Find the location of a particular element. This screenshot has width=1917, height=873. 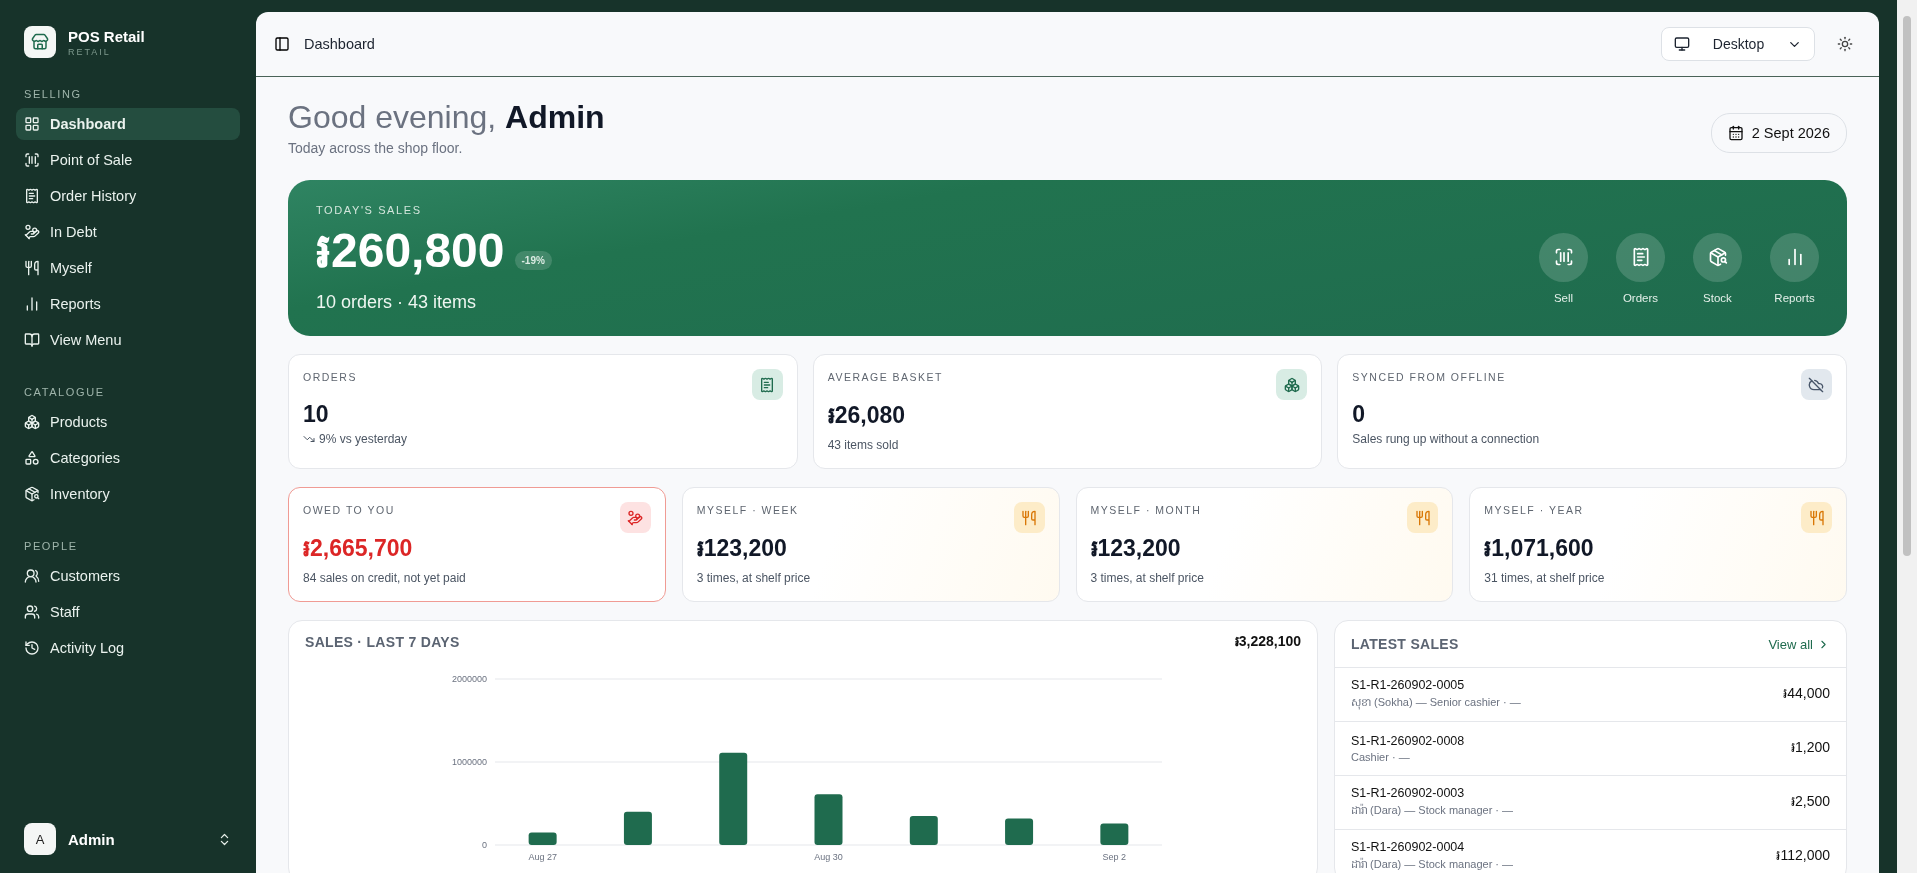

receipt-chip-icon is located at coordinates (767, 384).